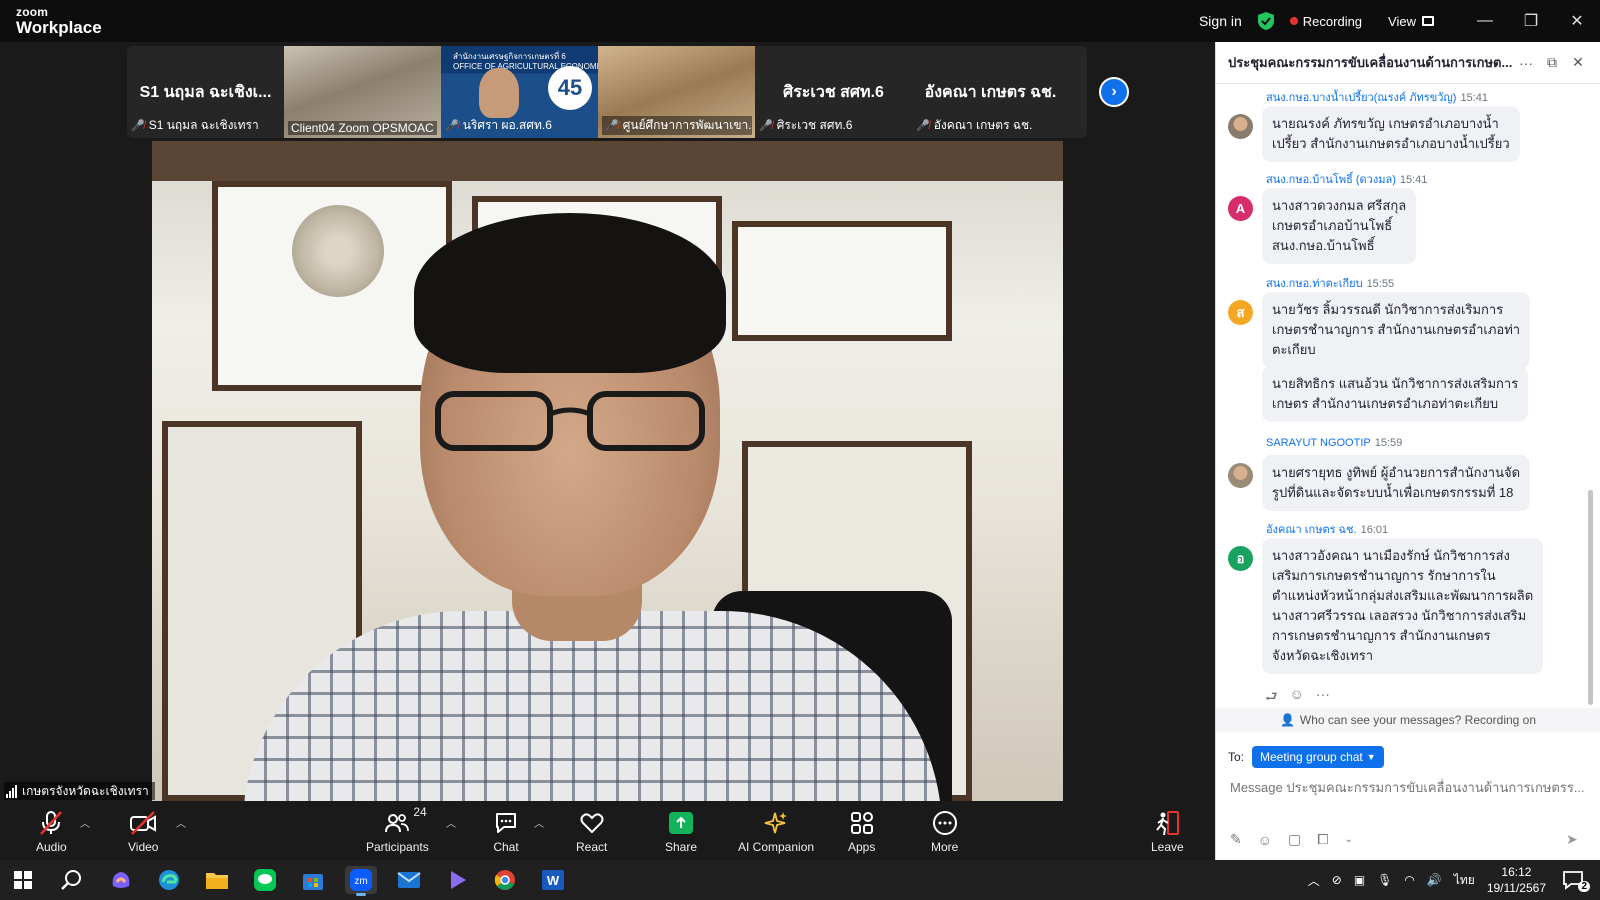  What do you see at coordinates (51, 831) in the screenshot?
I see `audio-button: Audio` at bounding box center [51, 831].